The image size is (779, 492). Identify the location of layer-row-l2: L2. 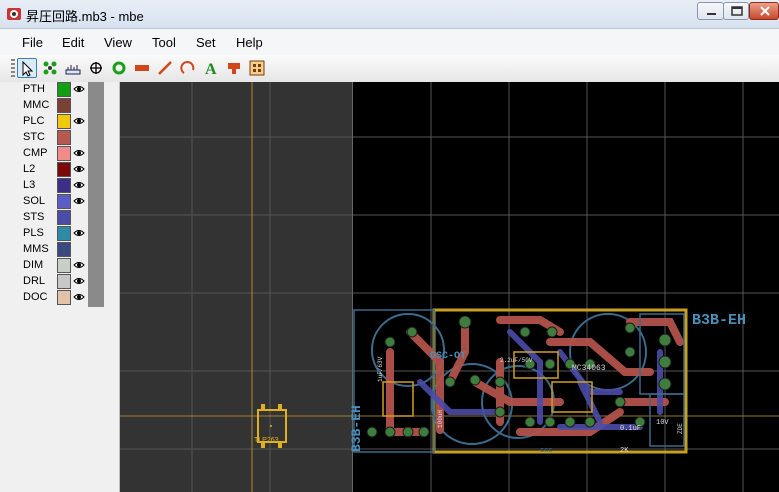
(52, 170).